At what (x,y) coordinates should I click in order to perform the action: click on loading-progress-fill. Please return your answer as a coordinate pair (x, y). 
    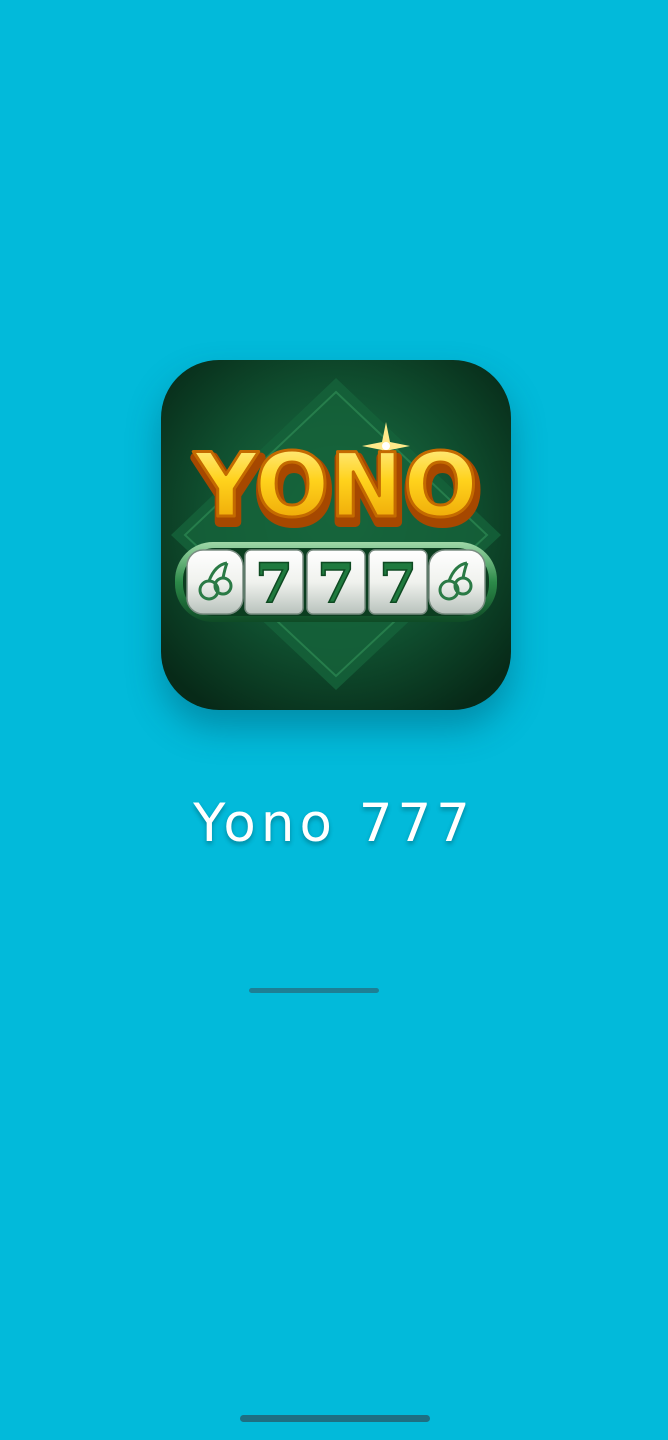
    Looking at the image, I should click on (314, 990).